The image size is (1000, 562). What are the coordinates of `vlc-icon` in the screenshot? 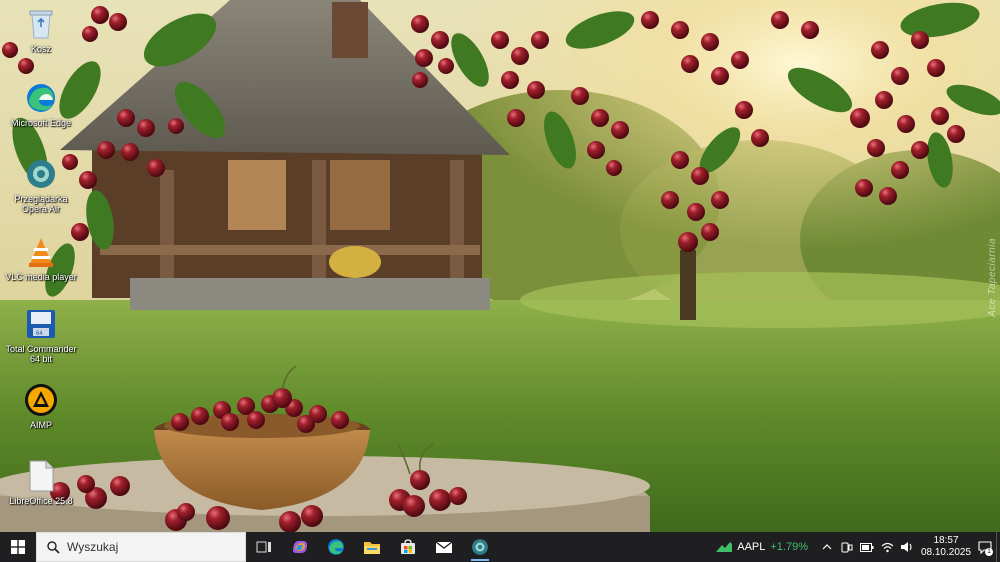 It's located at (41, 252).